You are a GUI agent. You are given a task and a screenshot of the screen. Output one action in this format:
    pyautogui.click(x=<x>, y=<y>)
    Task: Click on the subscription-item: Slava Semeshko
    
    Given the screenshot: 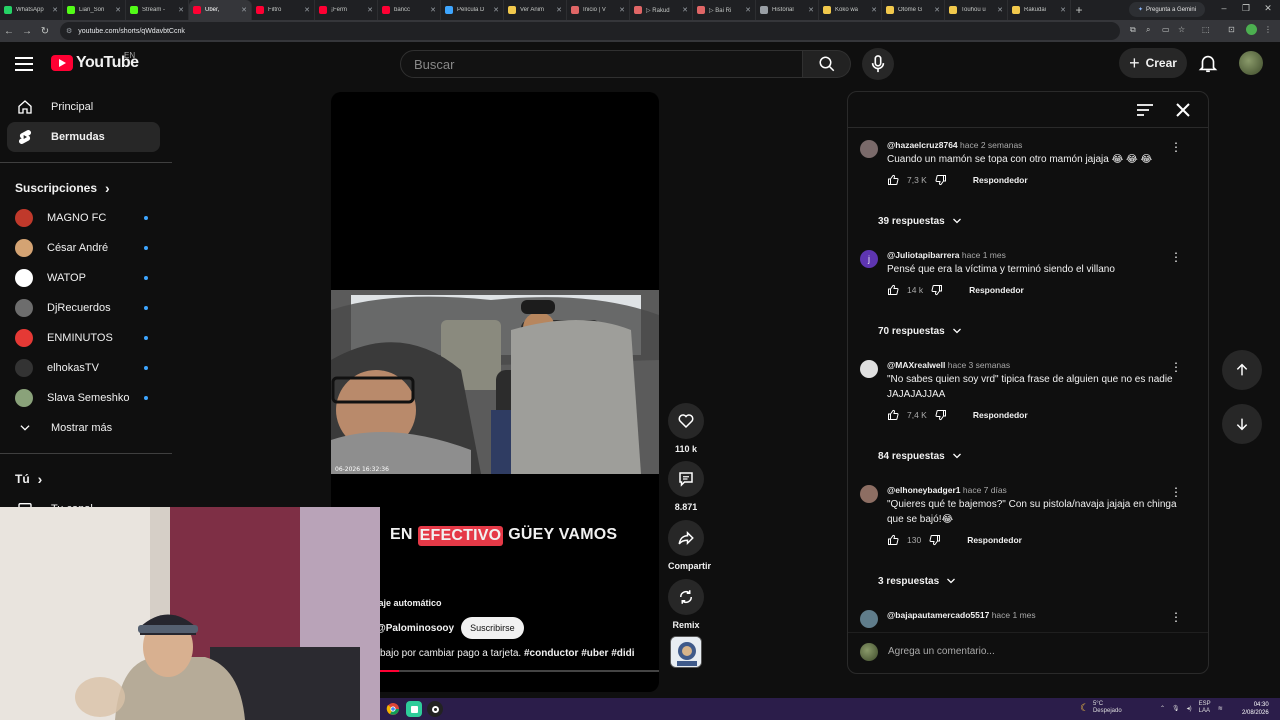 What is the action you would take?
    pyautogui.click(x=83, y=398)
    